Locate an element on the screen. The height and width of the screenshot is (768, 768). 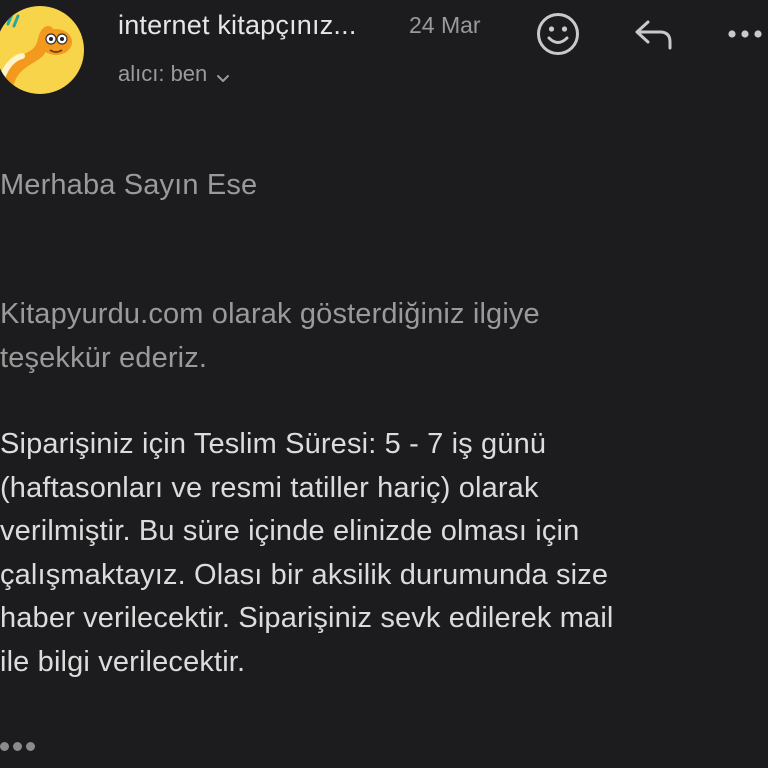
recipient-label: alıcı: ben is located at coordinates (163, 73).